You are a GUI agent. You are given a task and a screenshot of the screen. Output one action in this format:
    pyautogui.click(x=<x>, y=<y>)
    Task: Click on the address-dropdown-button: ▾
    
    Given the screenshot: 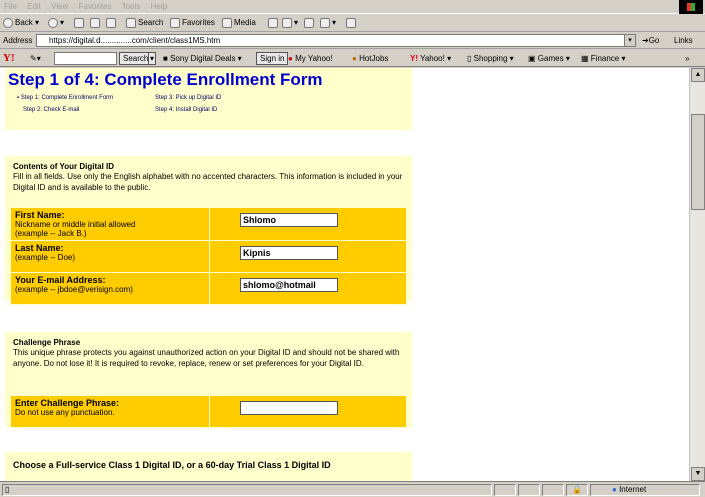 What is the action you would take?
    pyautogui.click(x=630, y=40)
    